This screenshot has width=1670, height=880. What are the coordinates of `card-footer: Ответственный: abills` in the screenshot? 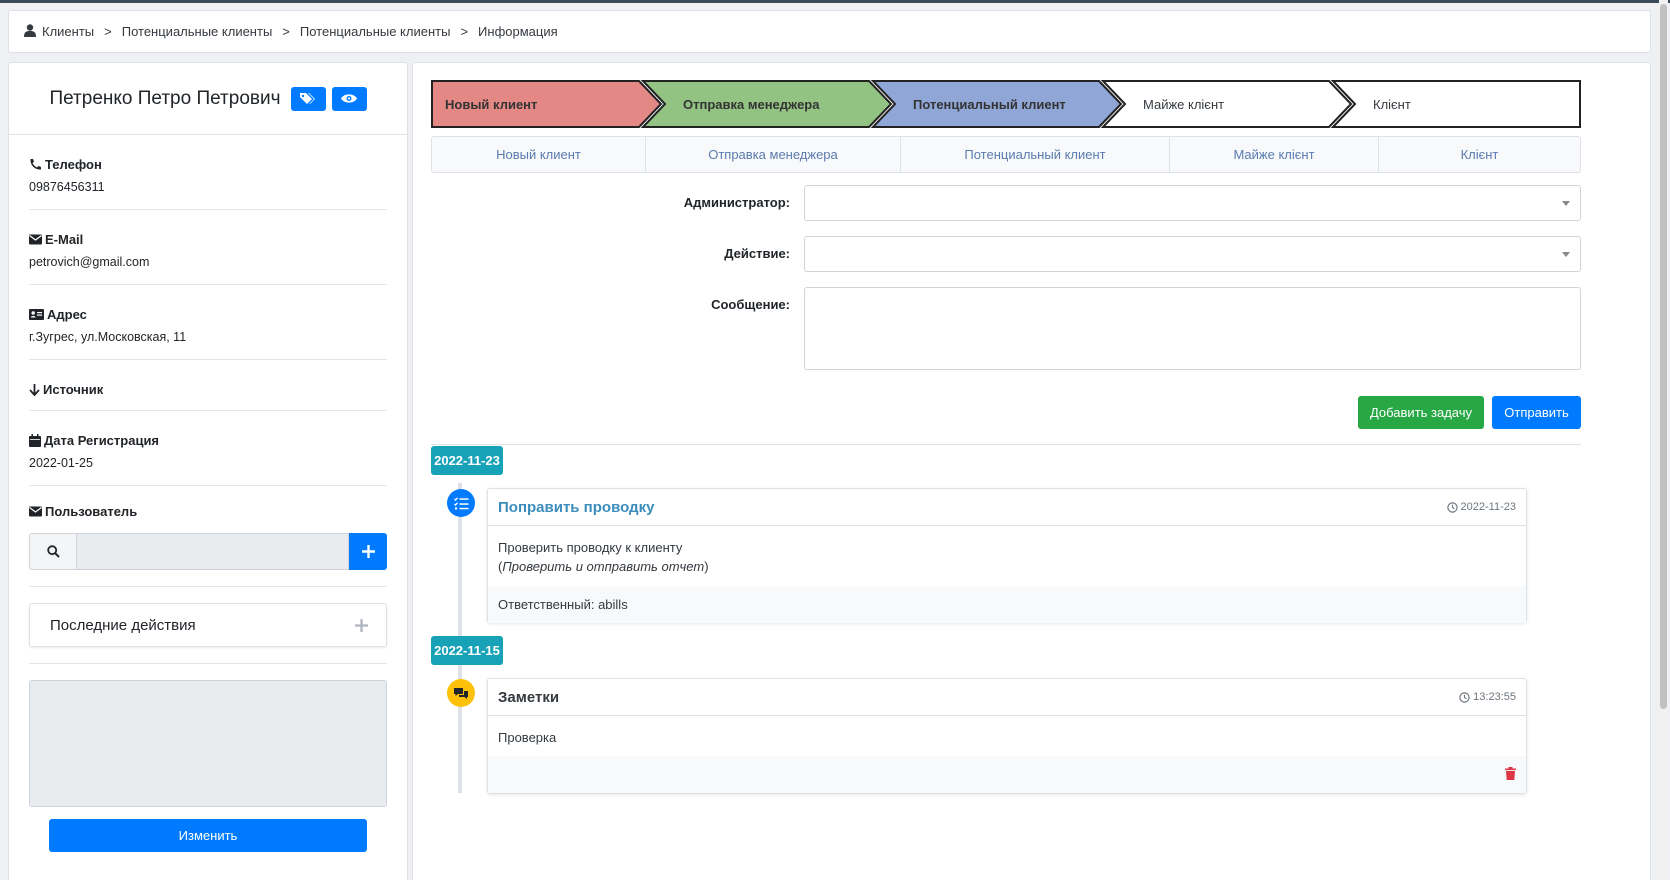 It's located at (1007, 604).